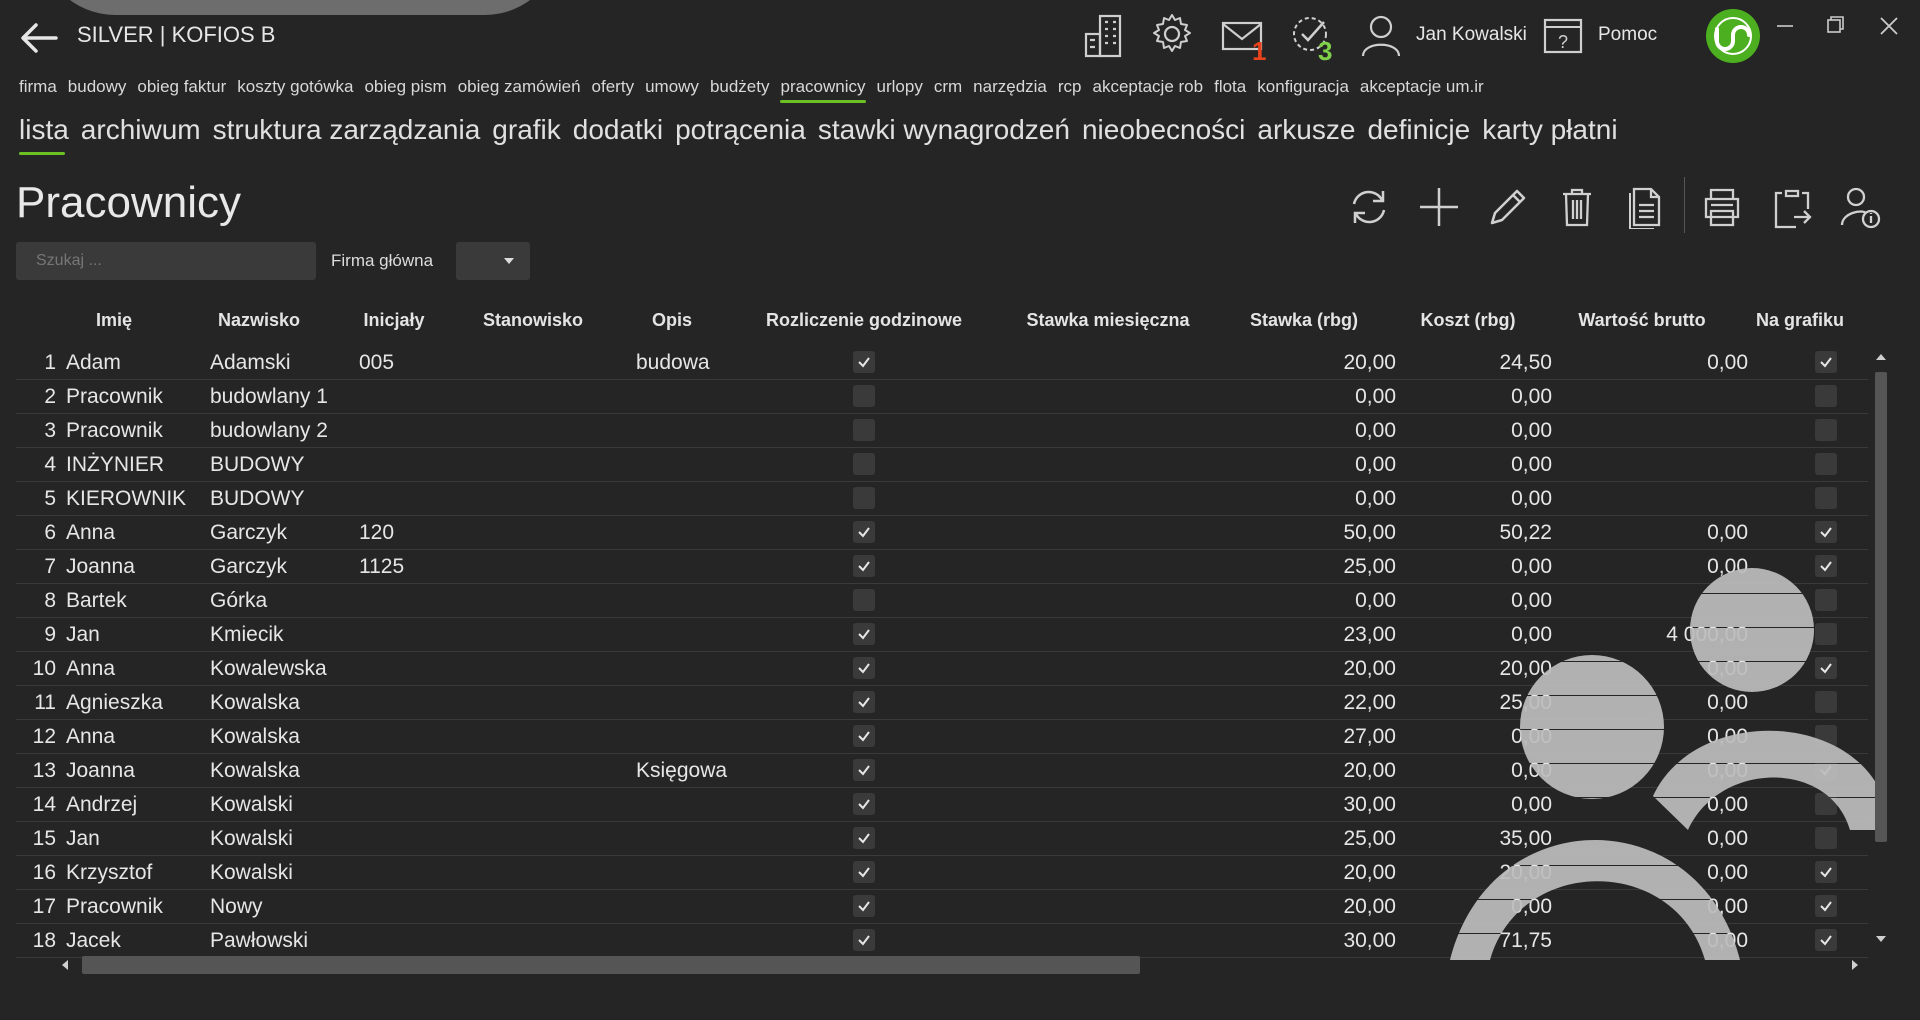 Image resolution: width=1920 pixels, height=1020 pixels. I want to click on column-header-imie: Imię, so click(114, 320).